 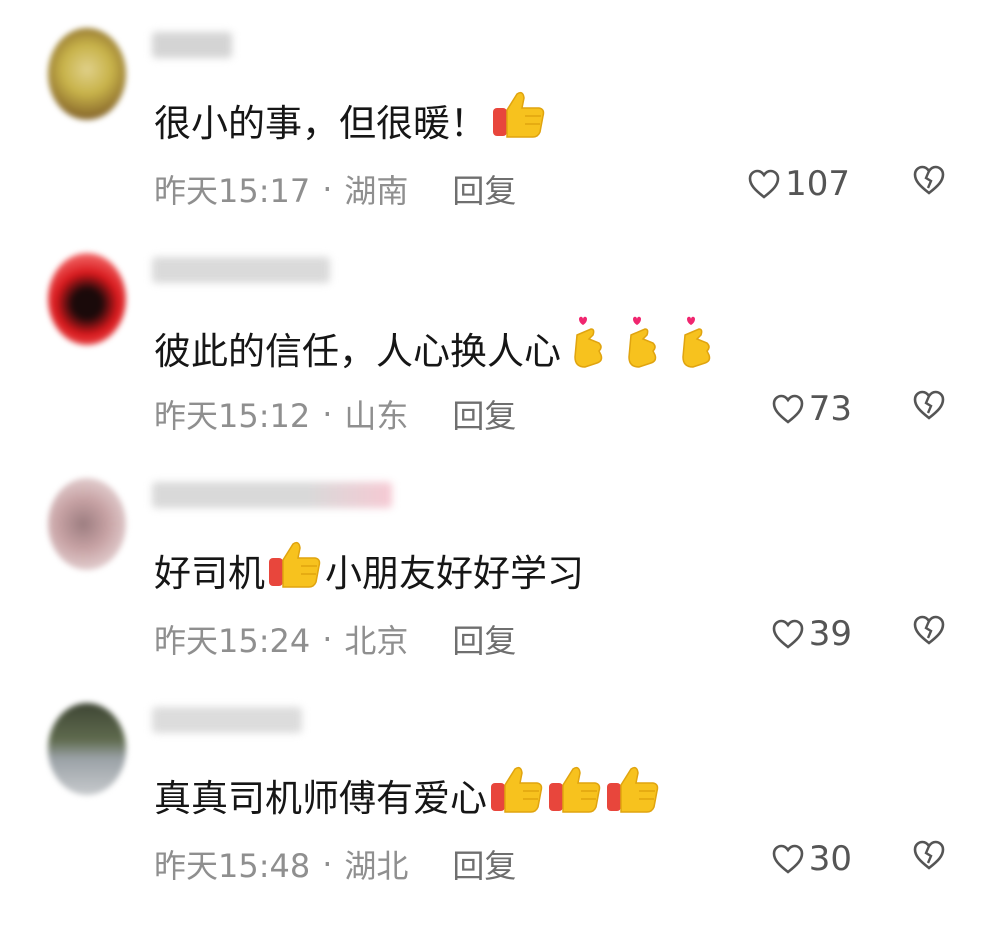 What do you see at coordinates (454, 573) in the screenshot?
I see `comment-text-after: 小朋友好好学习` at bounding box center [454, 573].